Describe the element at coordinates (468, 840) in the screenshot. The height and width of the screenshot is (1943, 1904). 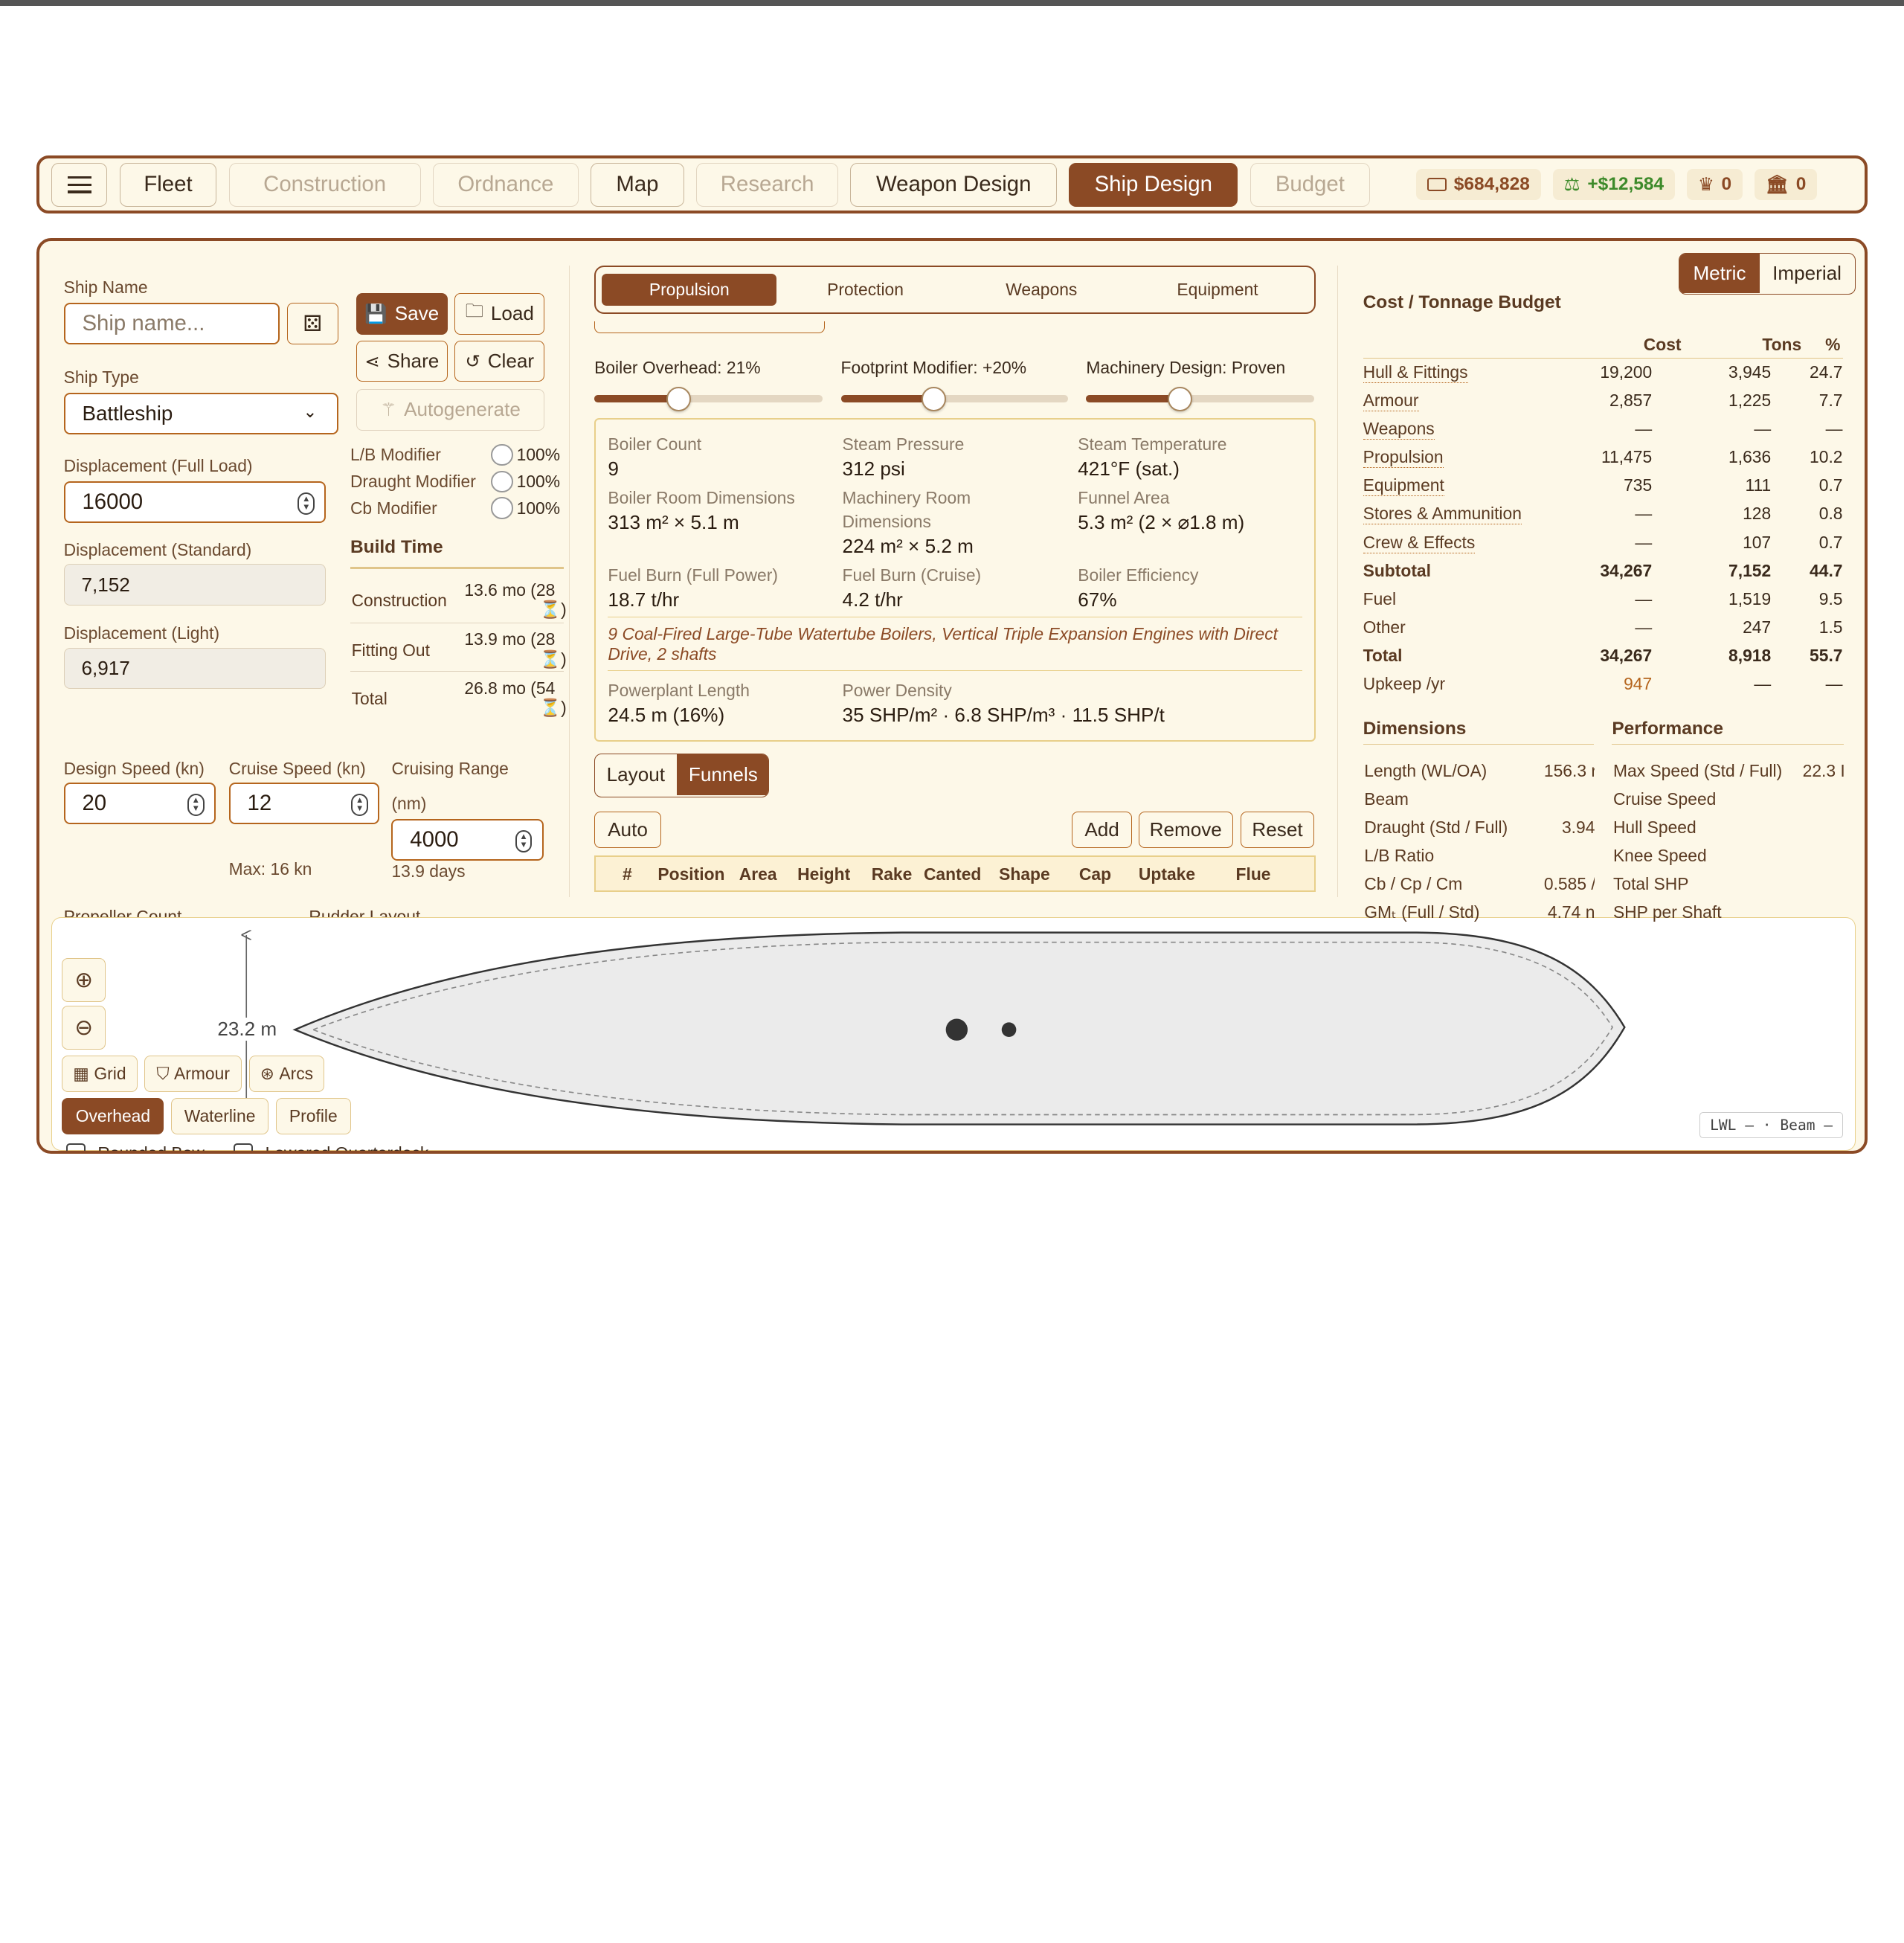
I see `range-input: 4000 ▲ ▼` at that location.